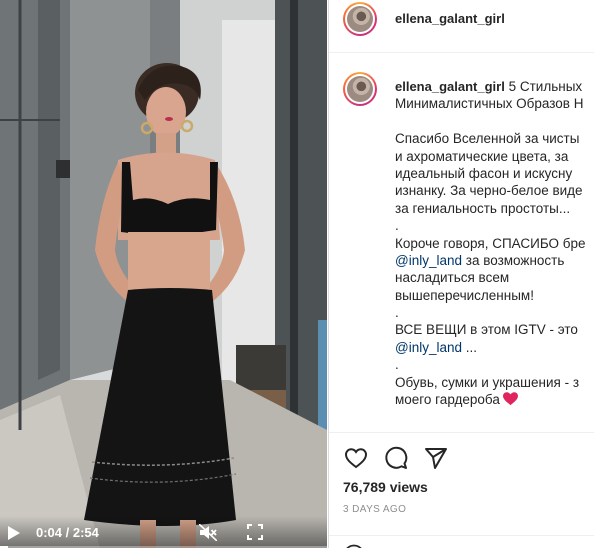 This screenshot has height=548, width=594. Describe the element at coordinates (14, 533) in the screenshot. I see `play-icon` at that location.